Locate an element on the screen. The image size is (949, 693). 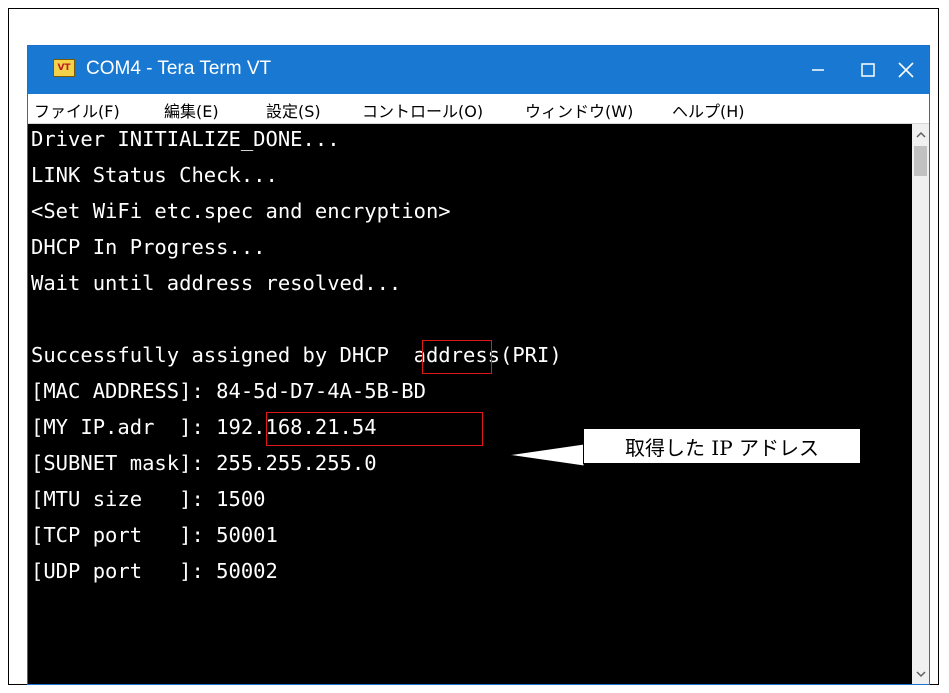
terminal-line: <Set WiFi etc.spec and encryption> is located at coordinates (241, 211).